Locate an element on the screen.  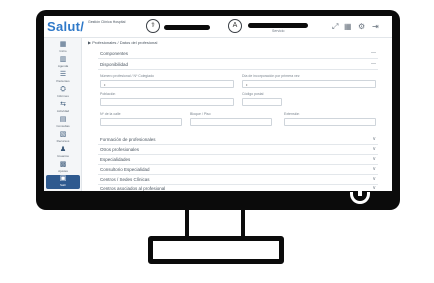
swap-icon: ⇆ is located at coordinates (63, 104).